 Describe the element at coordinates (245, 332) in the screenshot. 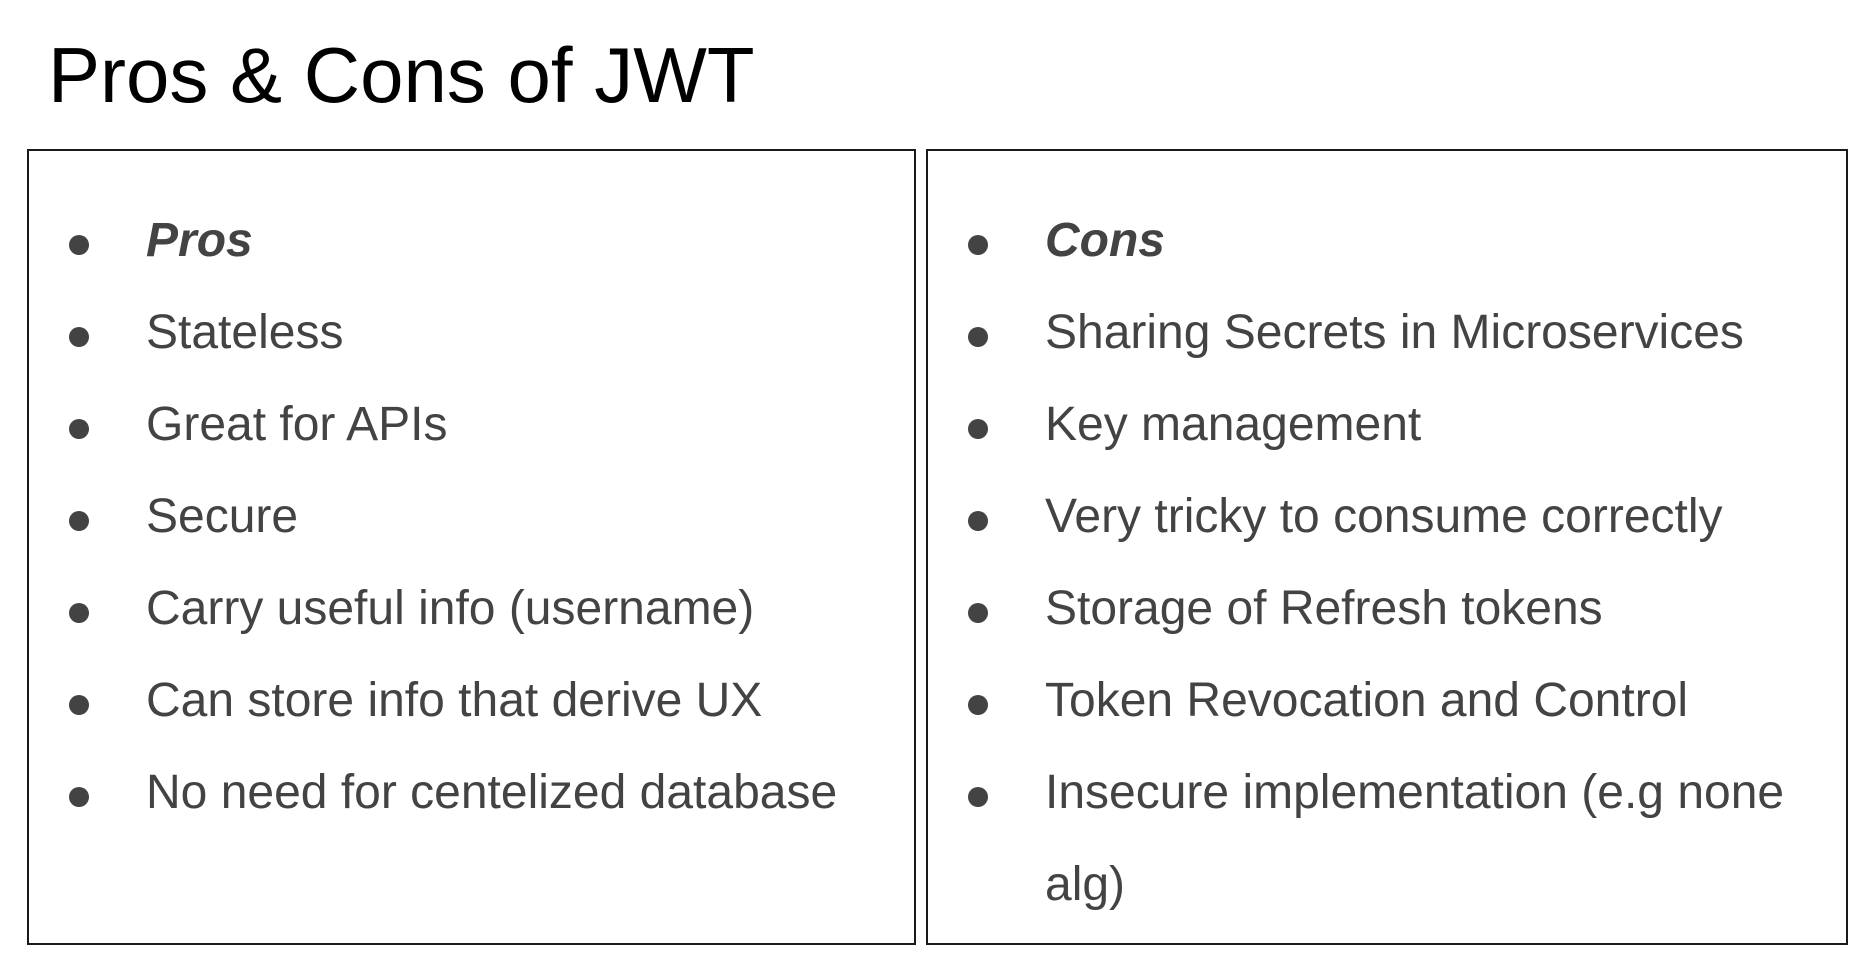

I see `list-item-text: Stateless` at that location.